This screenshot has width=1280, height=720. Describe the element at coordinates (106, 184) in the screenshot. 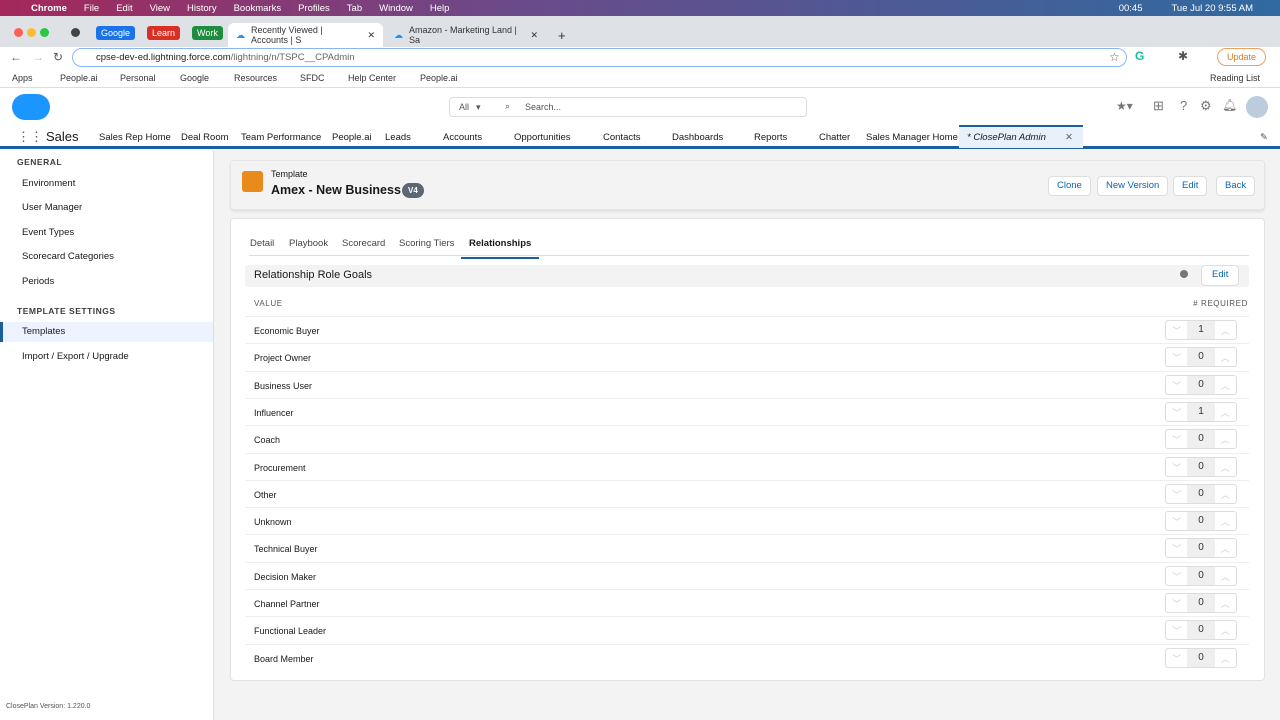

I see `sidebar-item-environment: Environment` at that location.